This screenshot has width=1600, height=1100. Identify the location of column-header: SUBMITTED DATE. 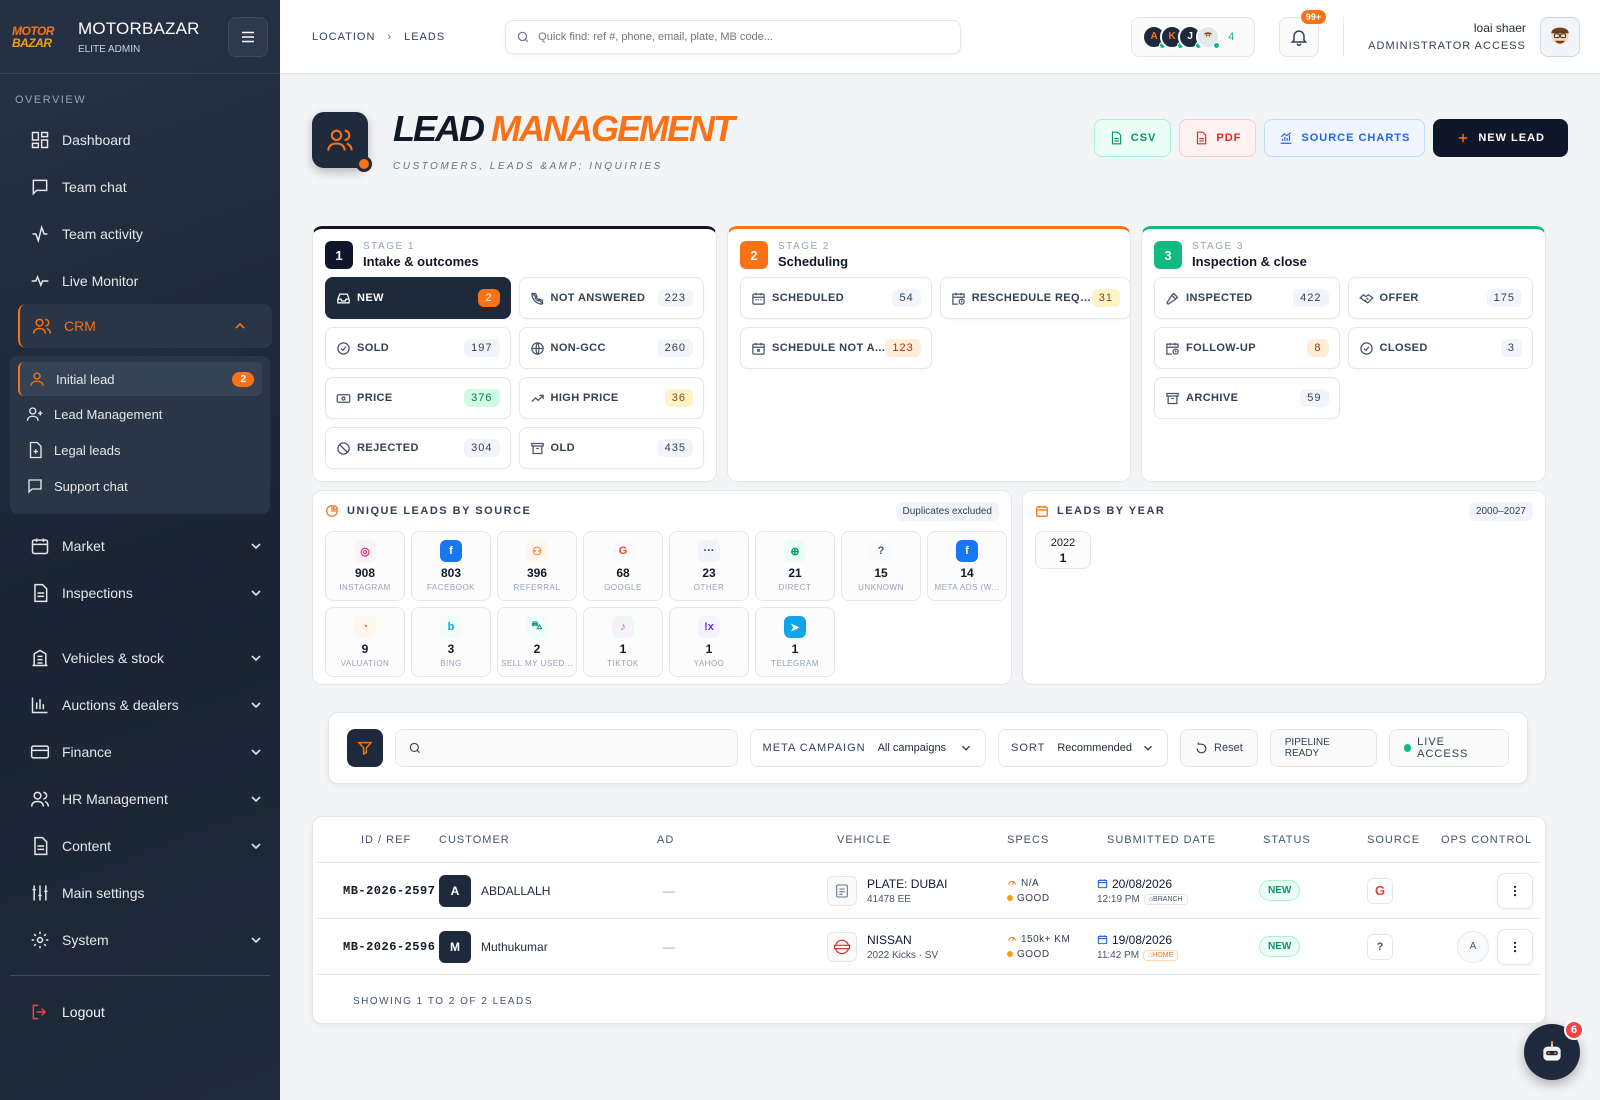
(1178, 840).